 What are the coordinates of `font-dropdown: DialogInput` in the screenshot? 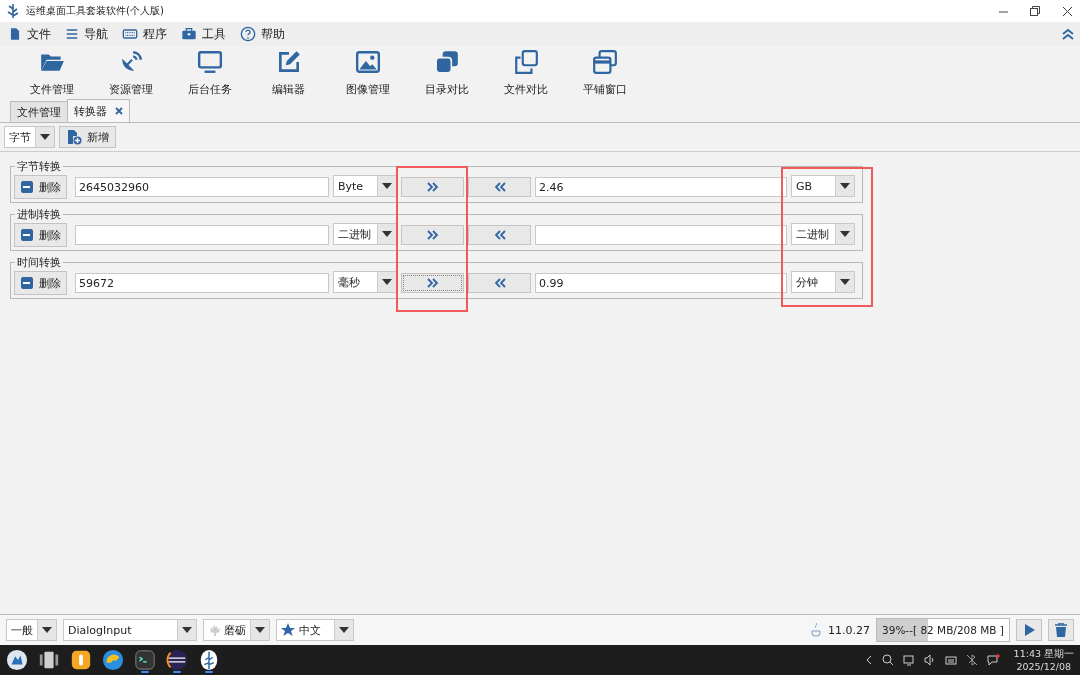 It's located at (130, 630).